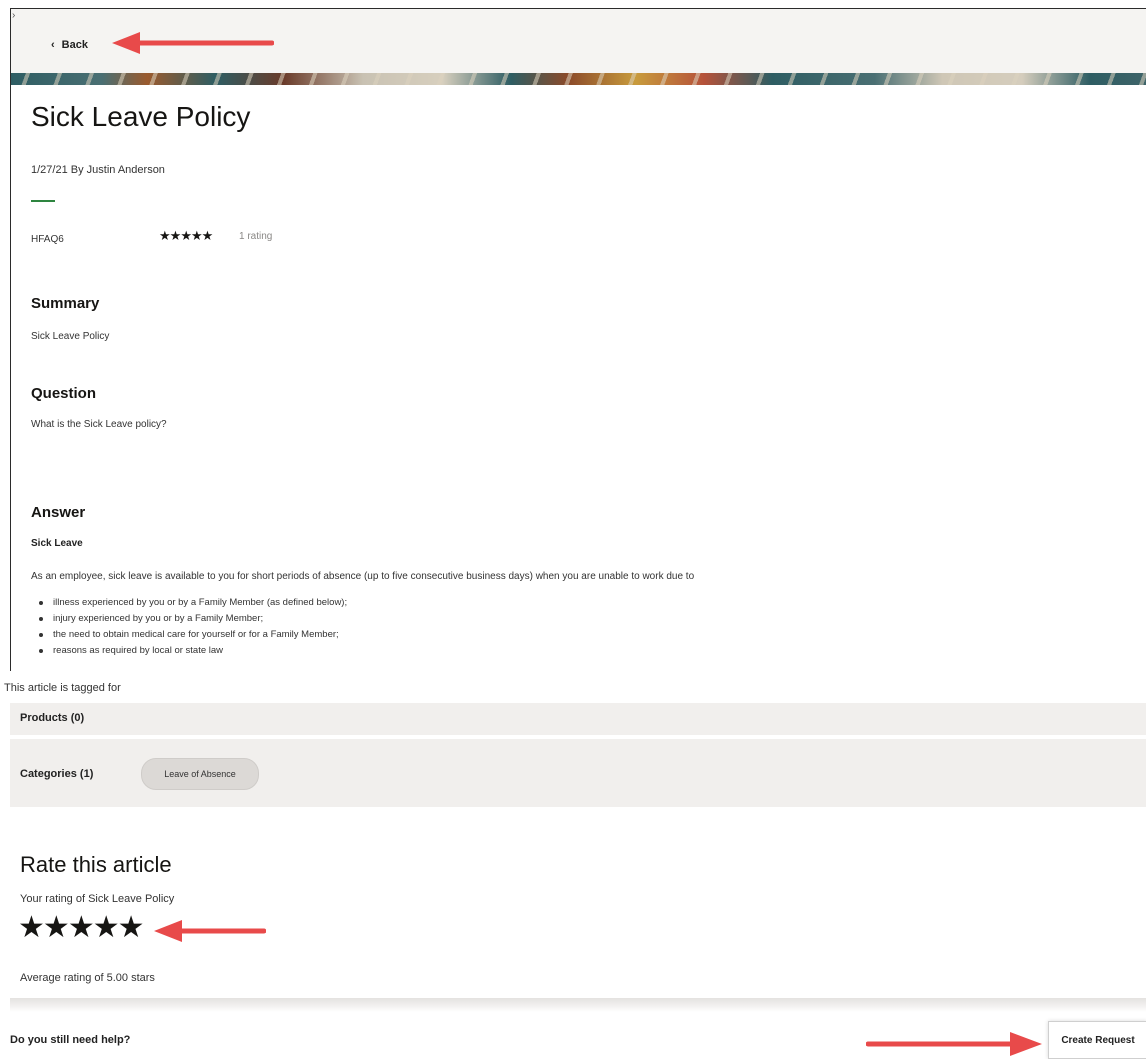  Describe the element at coordinates (70, 1040) in the screenshot. I see `help-prompt: Do you still need help?` at that location.